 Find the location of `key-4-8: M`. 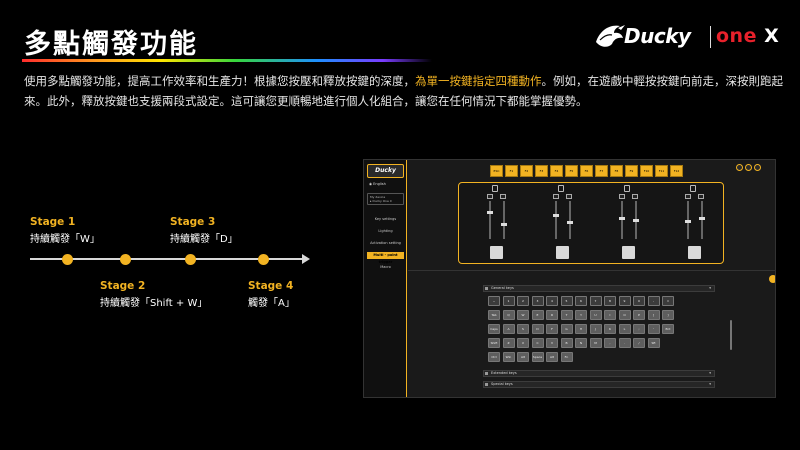

key-4-8: M is located at coordinates (595, 343).